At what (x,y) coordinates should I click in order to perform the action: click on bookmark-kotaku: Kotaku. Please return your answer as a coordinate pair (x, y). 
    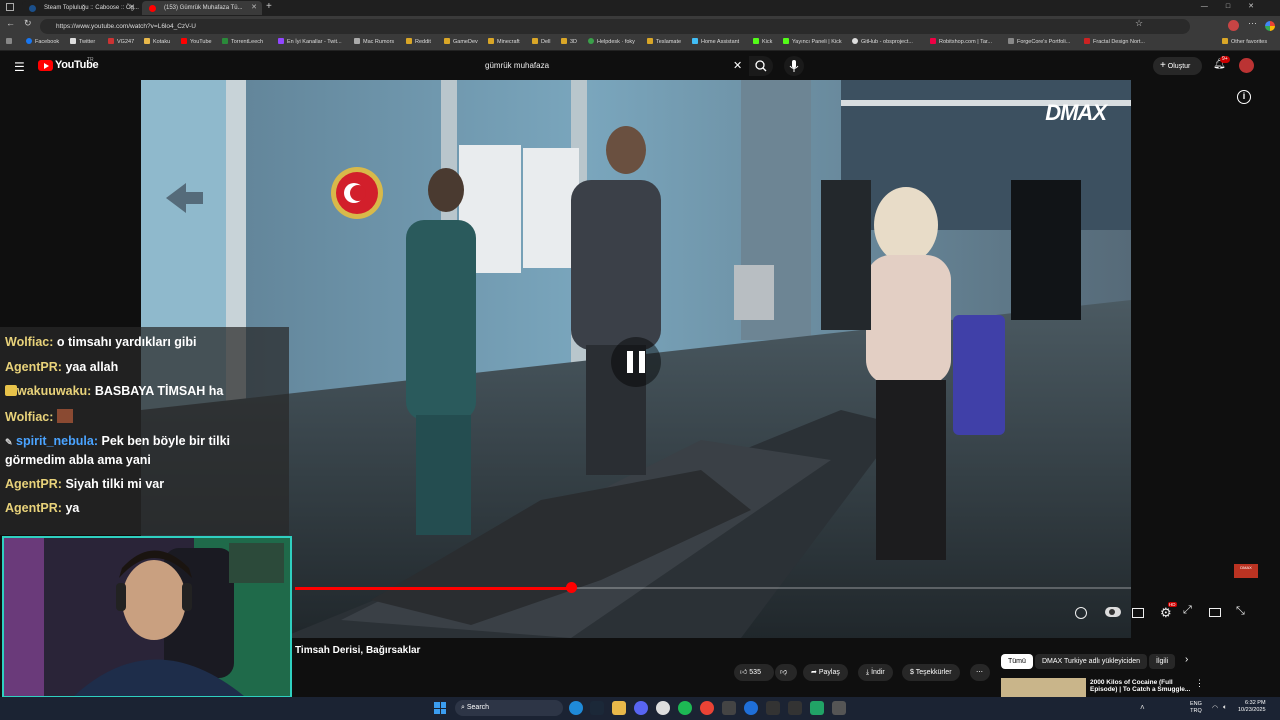
    Looking at the image, I should click on (157, 41).